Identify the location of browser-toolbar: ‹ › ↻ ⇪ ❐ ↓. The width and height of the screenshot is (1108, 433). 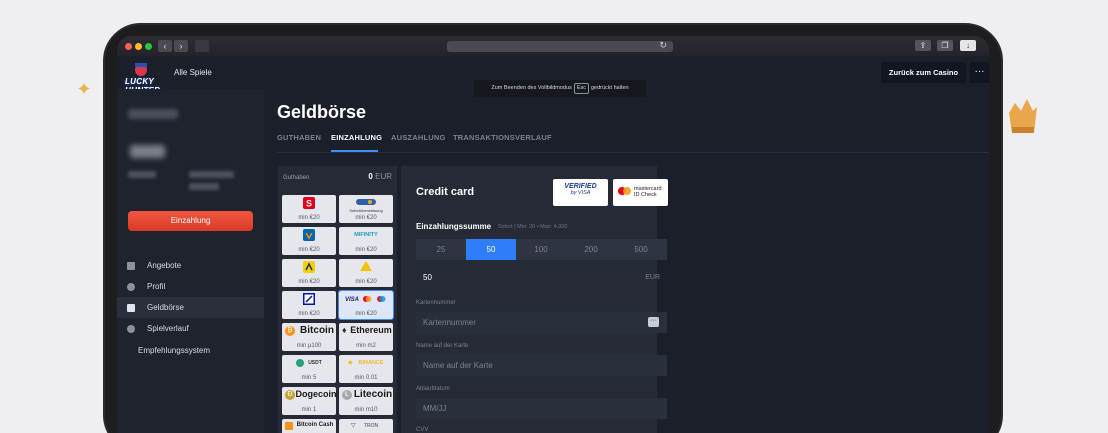
(553, 46).